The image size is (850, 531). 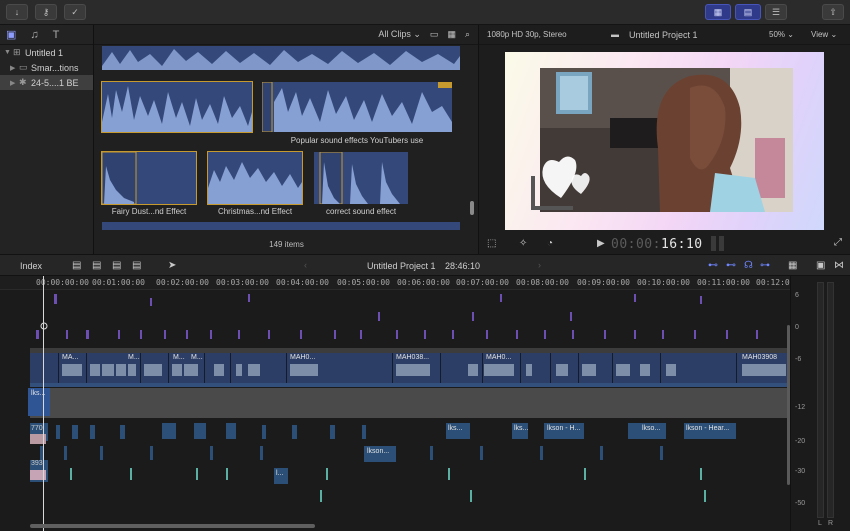 What do you see at coordinates (17, 52) in the screenshot?
I see `library-grid-icon: ⊞` at bounding box center [17, 52].